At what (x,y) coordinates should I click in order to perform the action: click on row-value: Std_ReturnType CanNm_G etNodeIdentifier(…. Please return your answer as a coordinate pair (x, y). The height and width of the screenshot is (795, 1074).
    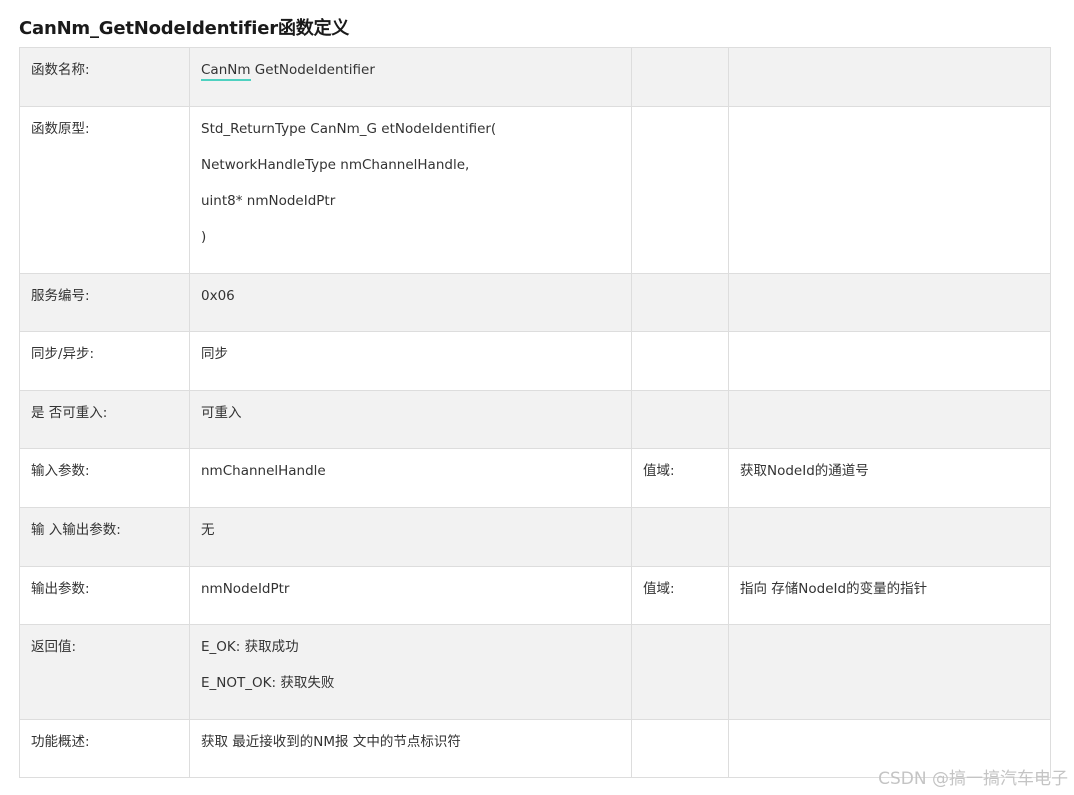
    Looking at the image, I should click on (410, 190).